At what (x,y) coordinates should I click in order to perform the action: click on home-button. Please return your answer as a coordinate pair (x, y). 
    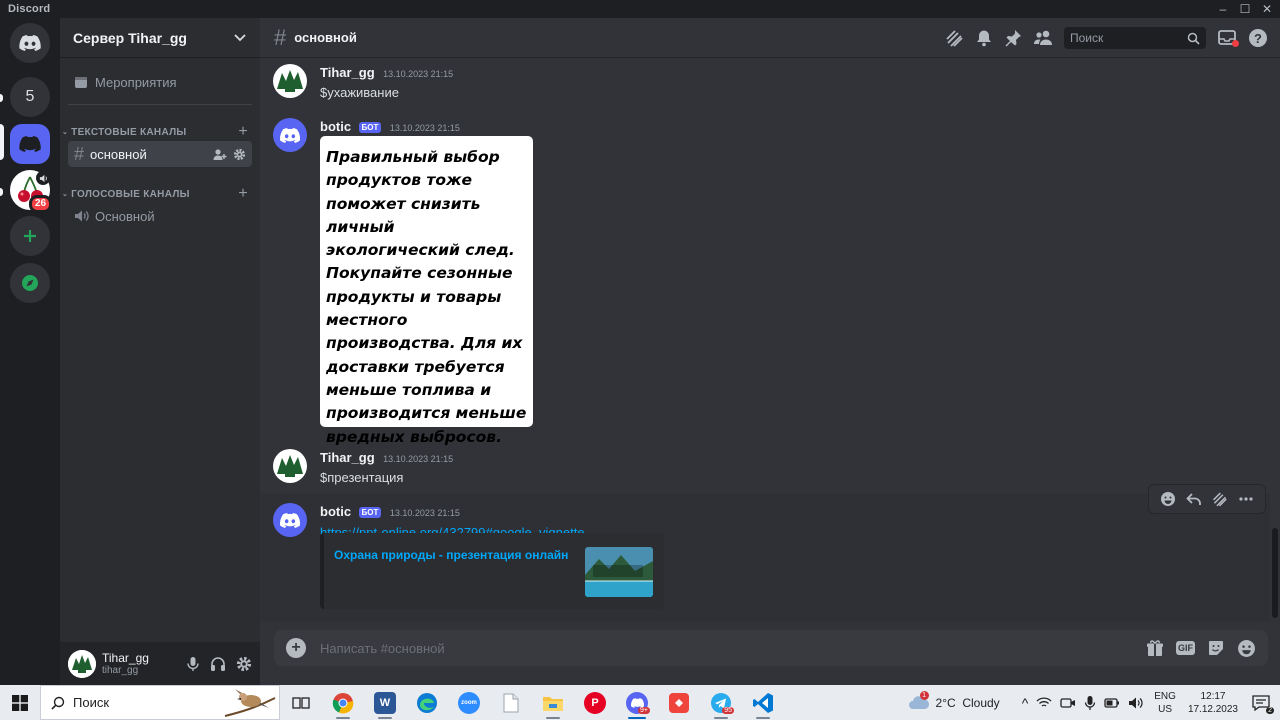
    Looking at the image, I should click on (30, 43).